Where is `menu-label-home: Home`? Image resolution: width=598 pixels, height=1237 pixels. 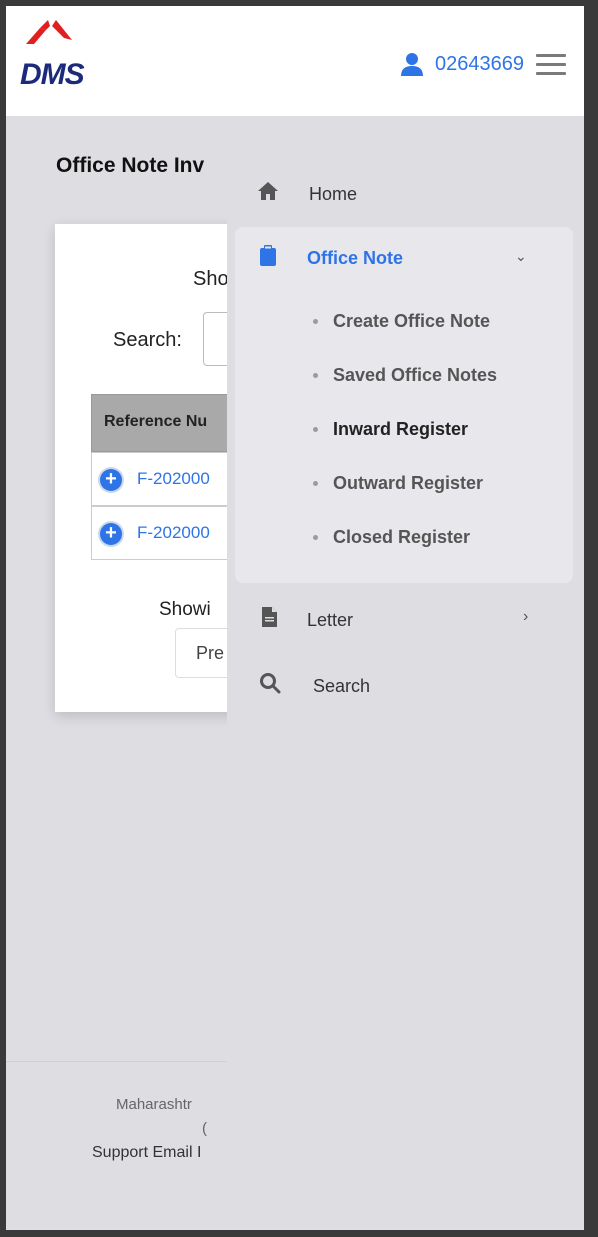 menu-label-home: Home is located at coordinates (333, 194).